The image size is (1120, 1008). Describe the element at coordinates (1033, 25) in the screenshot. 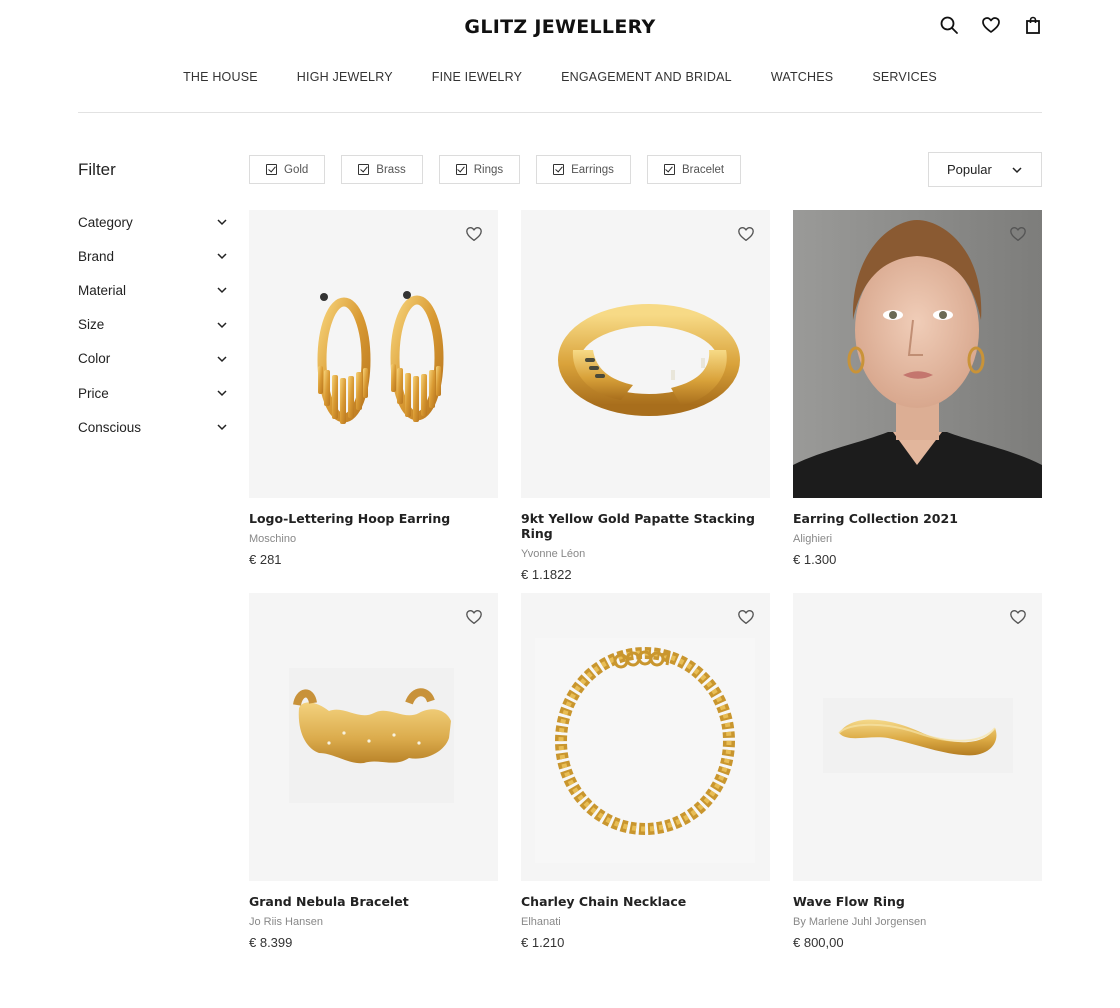

I see `shopping-bag-icon` at that location.